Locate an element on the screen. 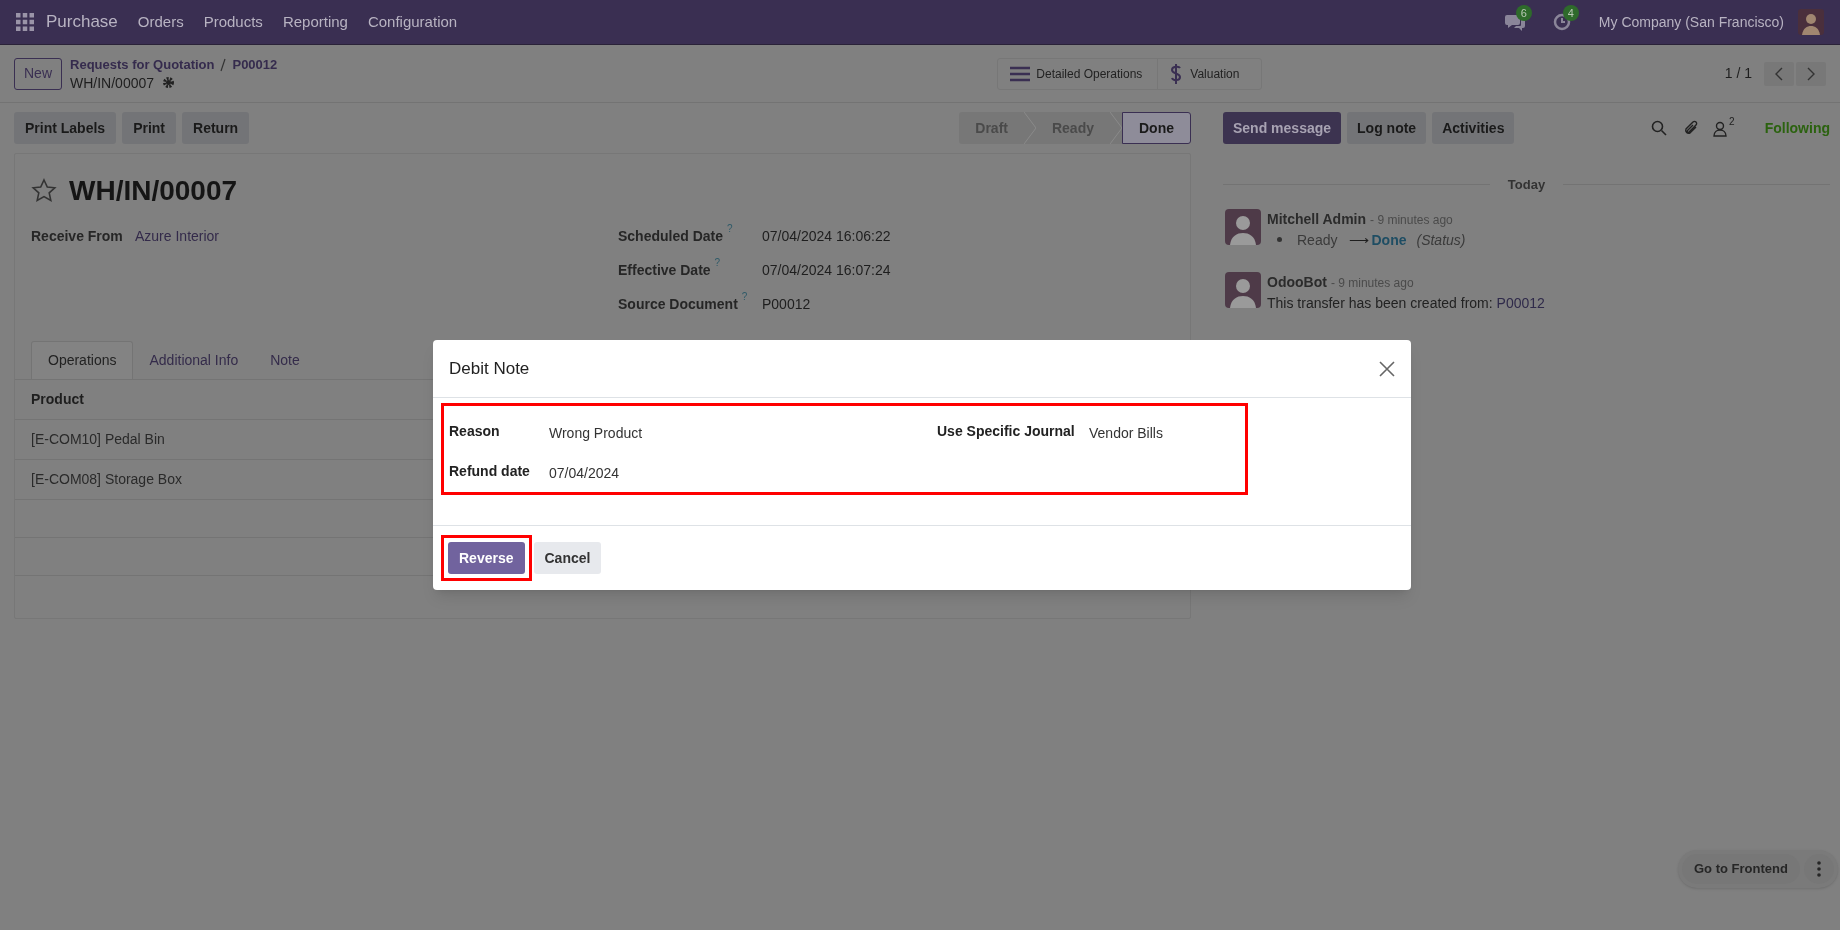 The height and width of the screenshot is (930, 1840). follower-count: 2 is located at coordinates (1732, 122).